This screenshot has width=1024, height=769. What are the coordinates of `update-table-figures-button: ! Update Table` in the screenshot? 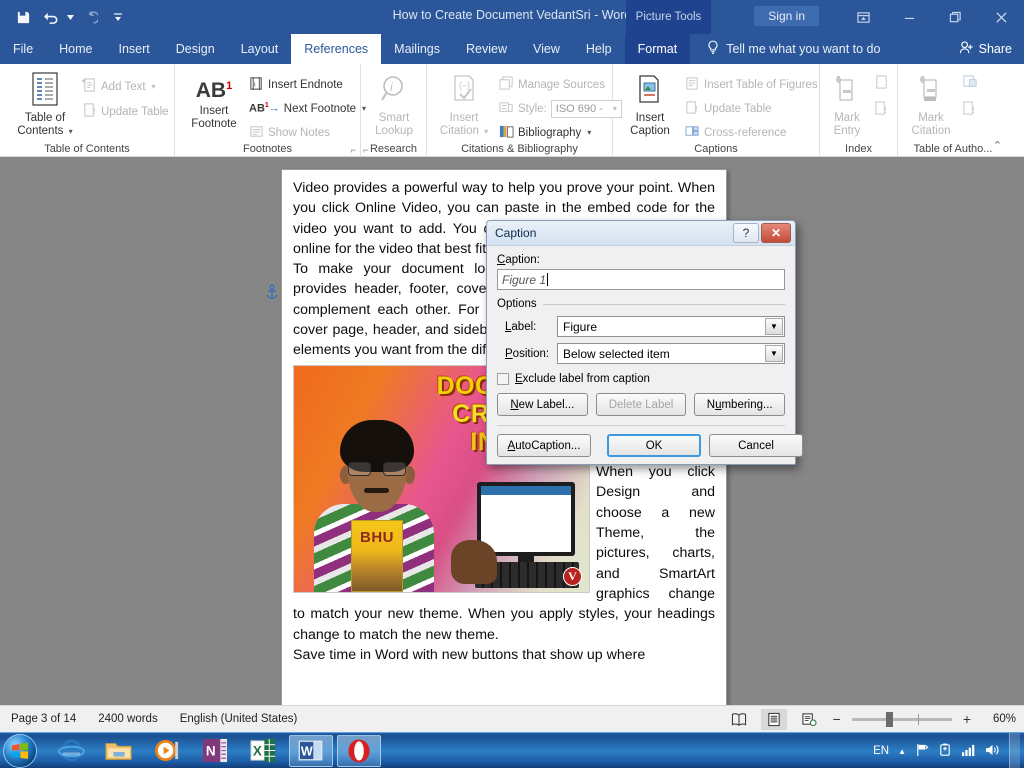 It's located at (751, 108).